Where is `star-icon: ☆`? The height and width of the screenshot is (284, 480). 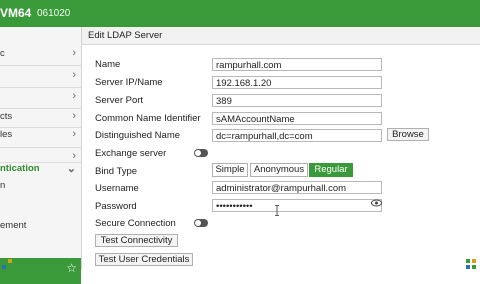 star-icon: ☆ is located at coordinates (71, 268).